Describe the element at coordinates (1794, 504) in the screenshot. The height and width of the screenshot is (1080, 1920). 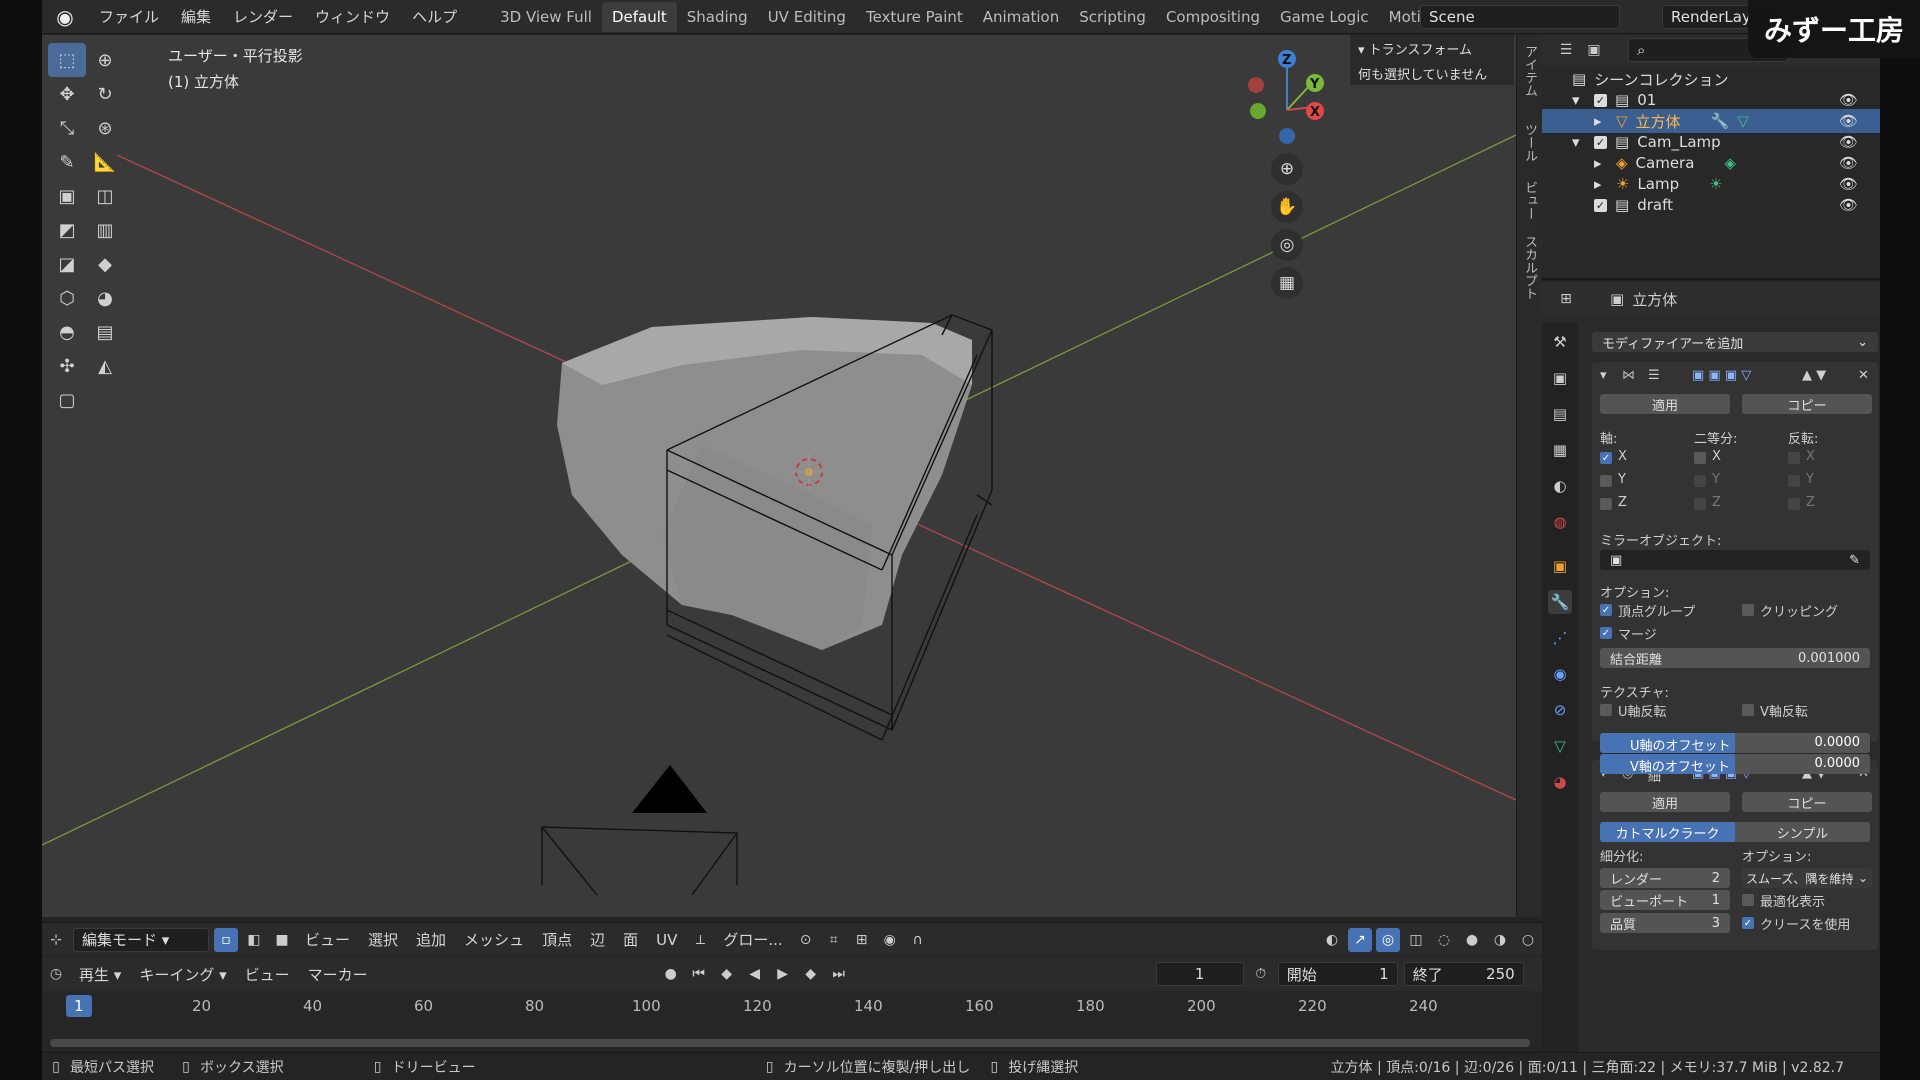
I see `flip-z-checkbox` at that location.